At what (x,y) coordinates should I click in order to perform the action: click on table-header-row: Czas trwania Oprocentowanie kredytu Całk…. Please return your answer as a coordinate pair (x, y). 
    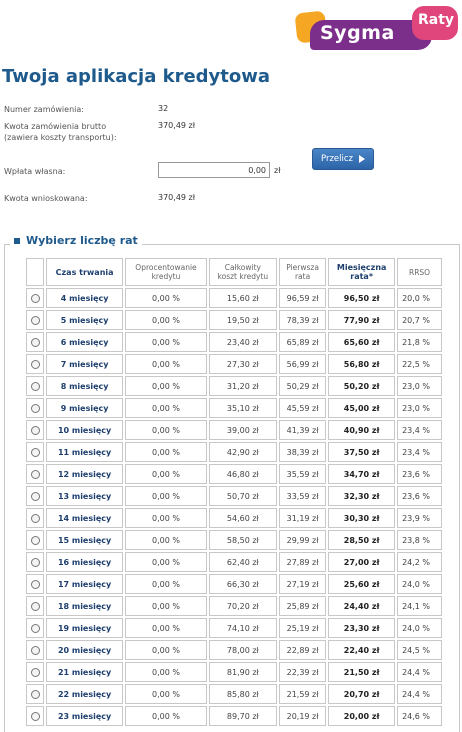
    Looking at the image, I should click on (234, 272).